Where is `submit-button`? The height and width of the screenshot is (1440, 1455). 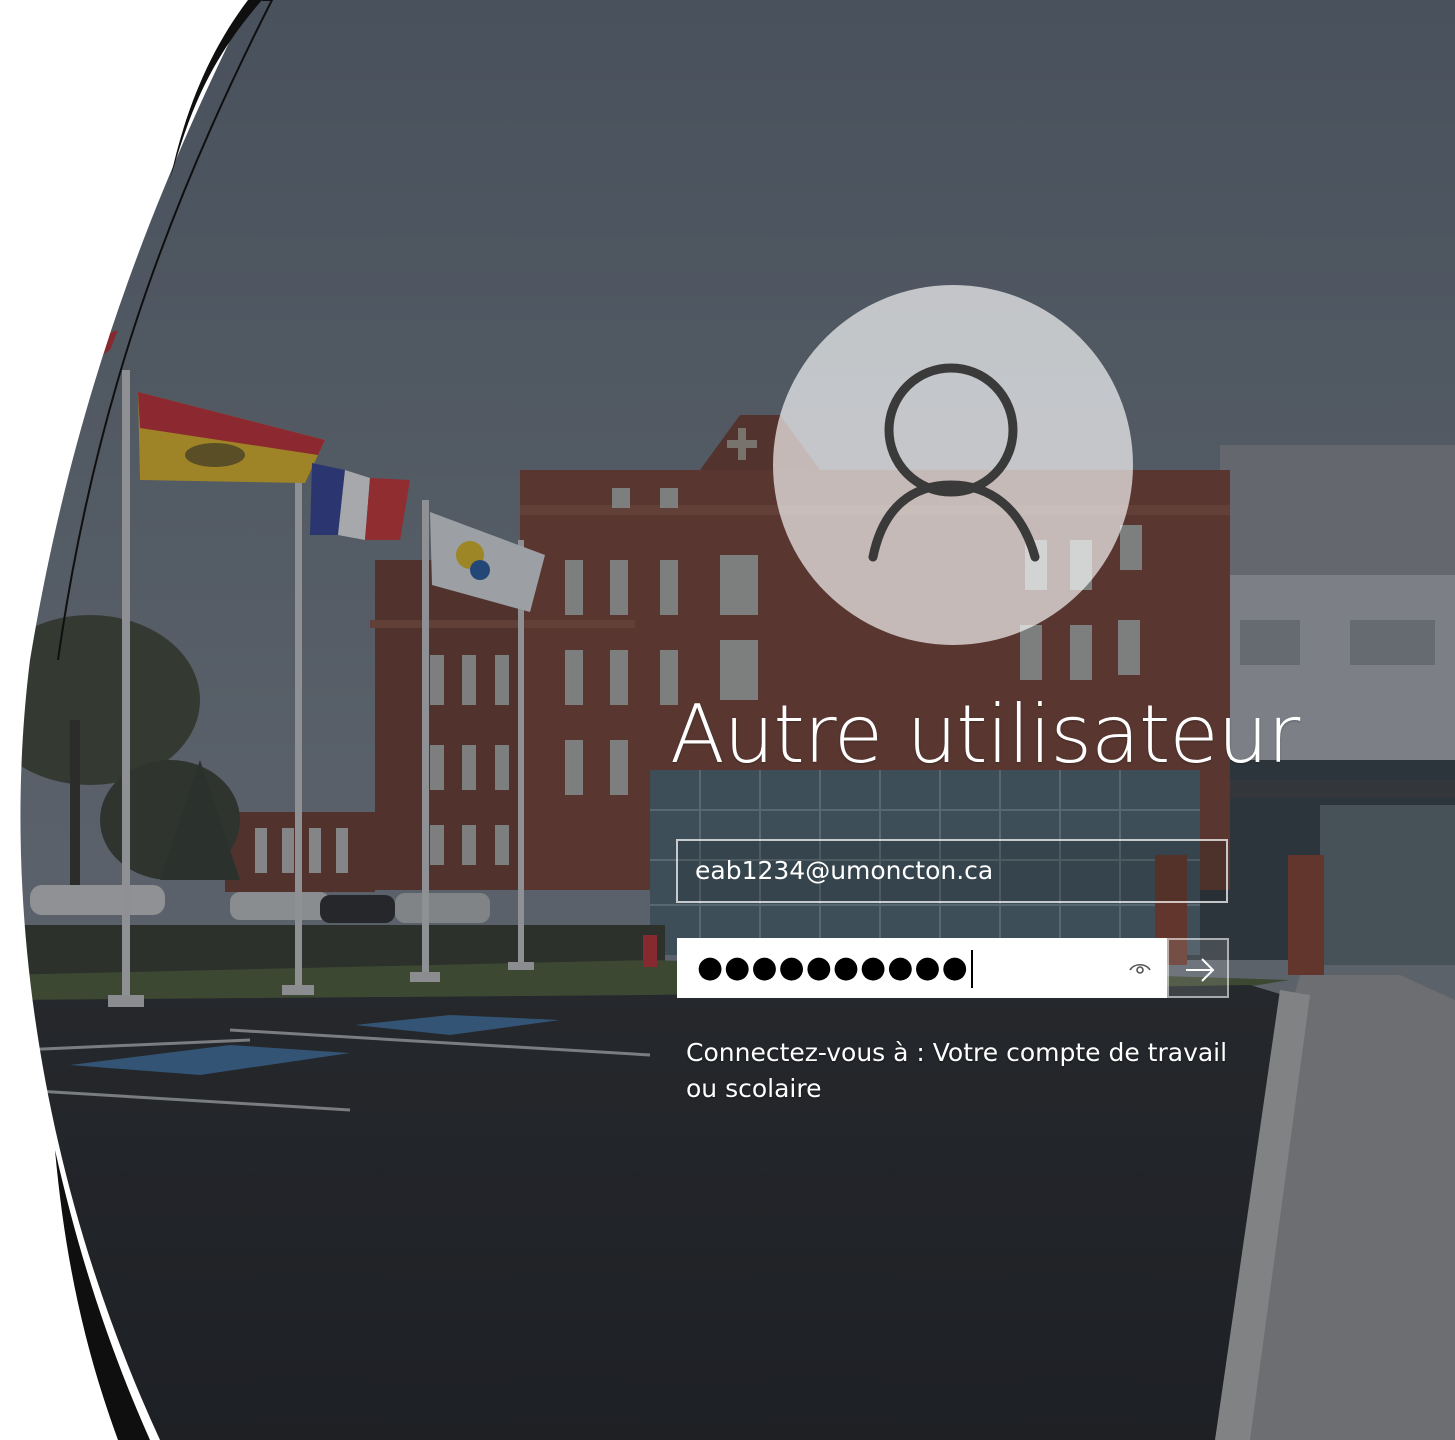
submit-button is located at coordinates (1198, 968).